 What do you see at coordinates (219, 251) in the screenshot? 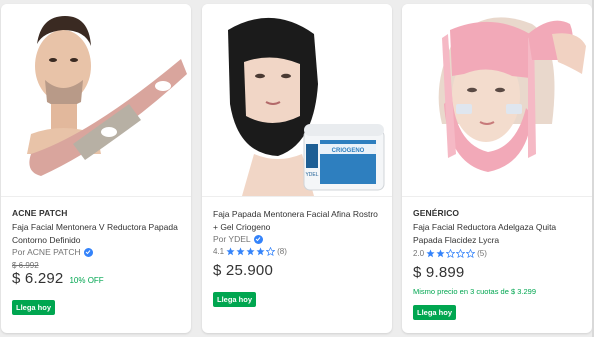
I see `rating-value: 4.1` at bounding box center [219, 251].